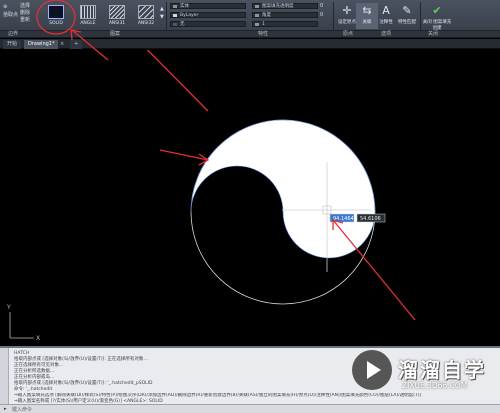 Image resolution: width=500 pixels, height=413 pixels. What do you see at coordinates (115, 34) in the screenshot?
I see `panel-label-pattern: 图案` at bounding box center [115, 34].